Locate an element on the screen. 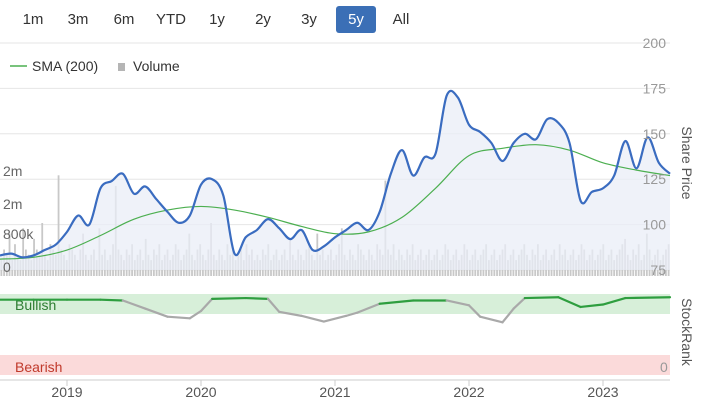 The image size is (704, 401). price-tick-label: 175 is located at coordinates (655, 88).